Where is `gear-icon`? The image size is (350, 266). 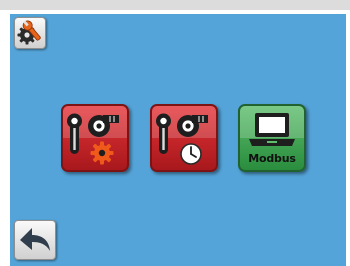
gear-icon is located at coordinates (102, 153).